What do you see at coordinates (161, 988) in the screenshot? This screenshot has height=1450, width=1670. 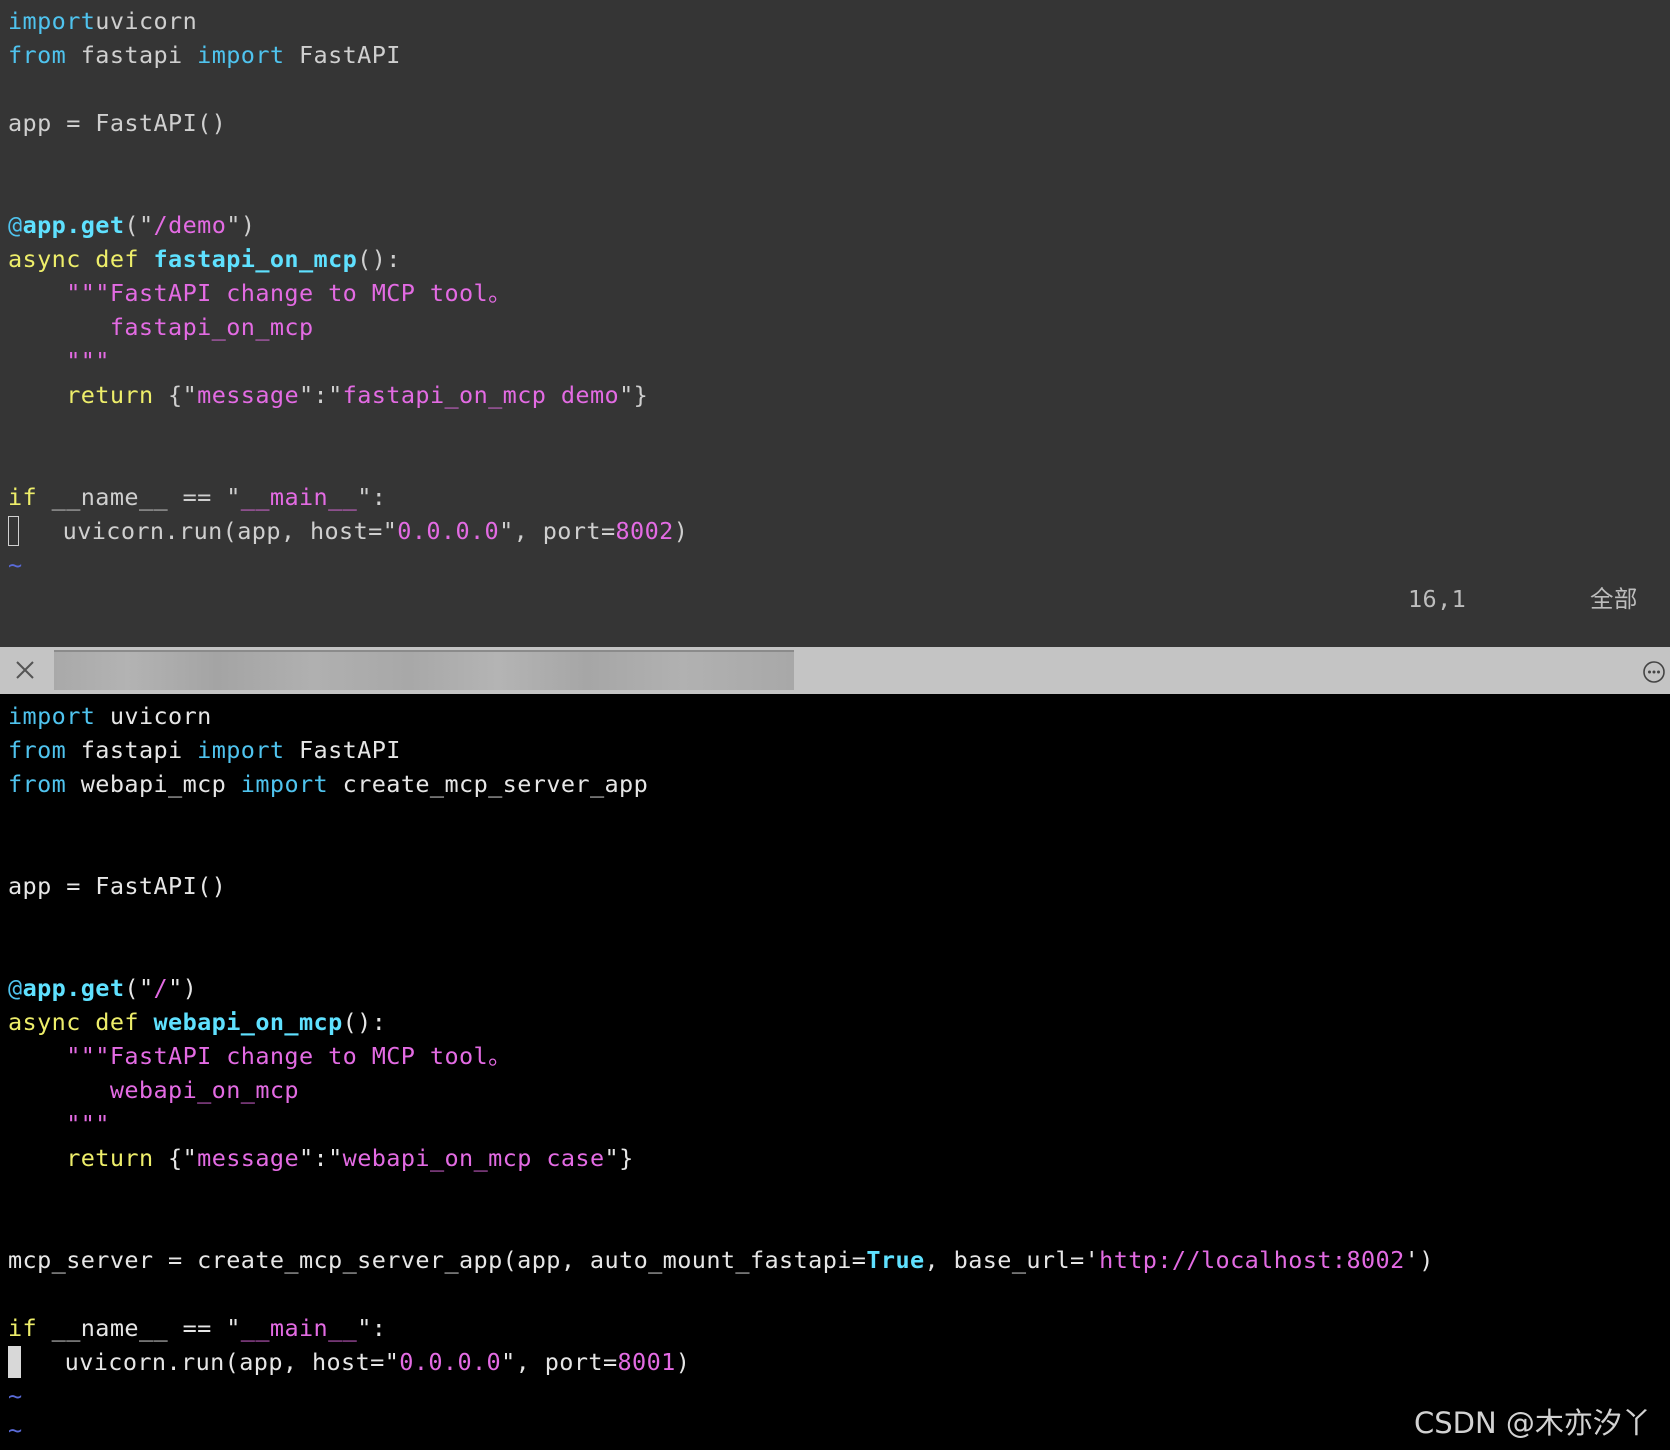 I see `code-token: /` at bounding box center [161, 988].